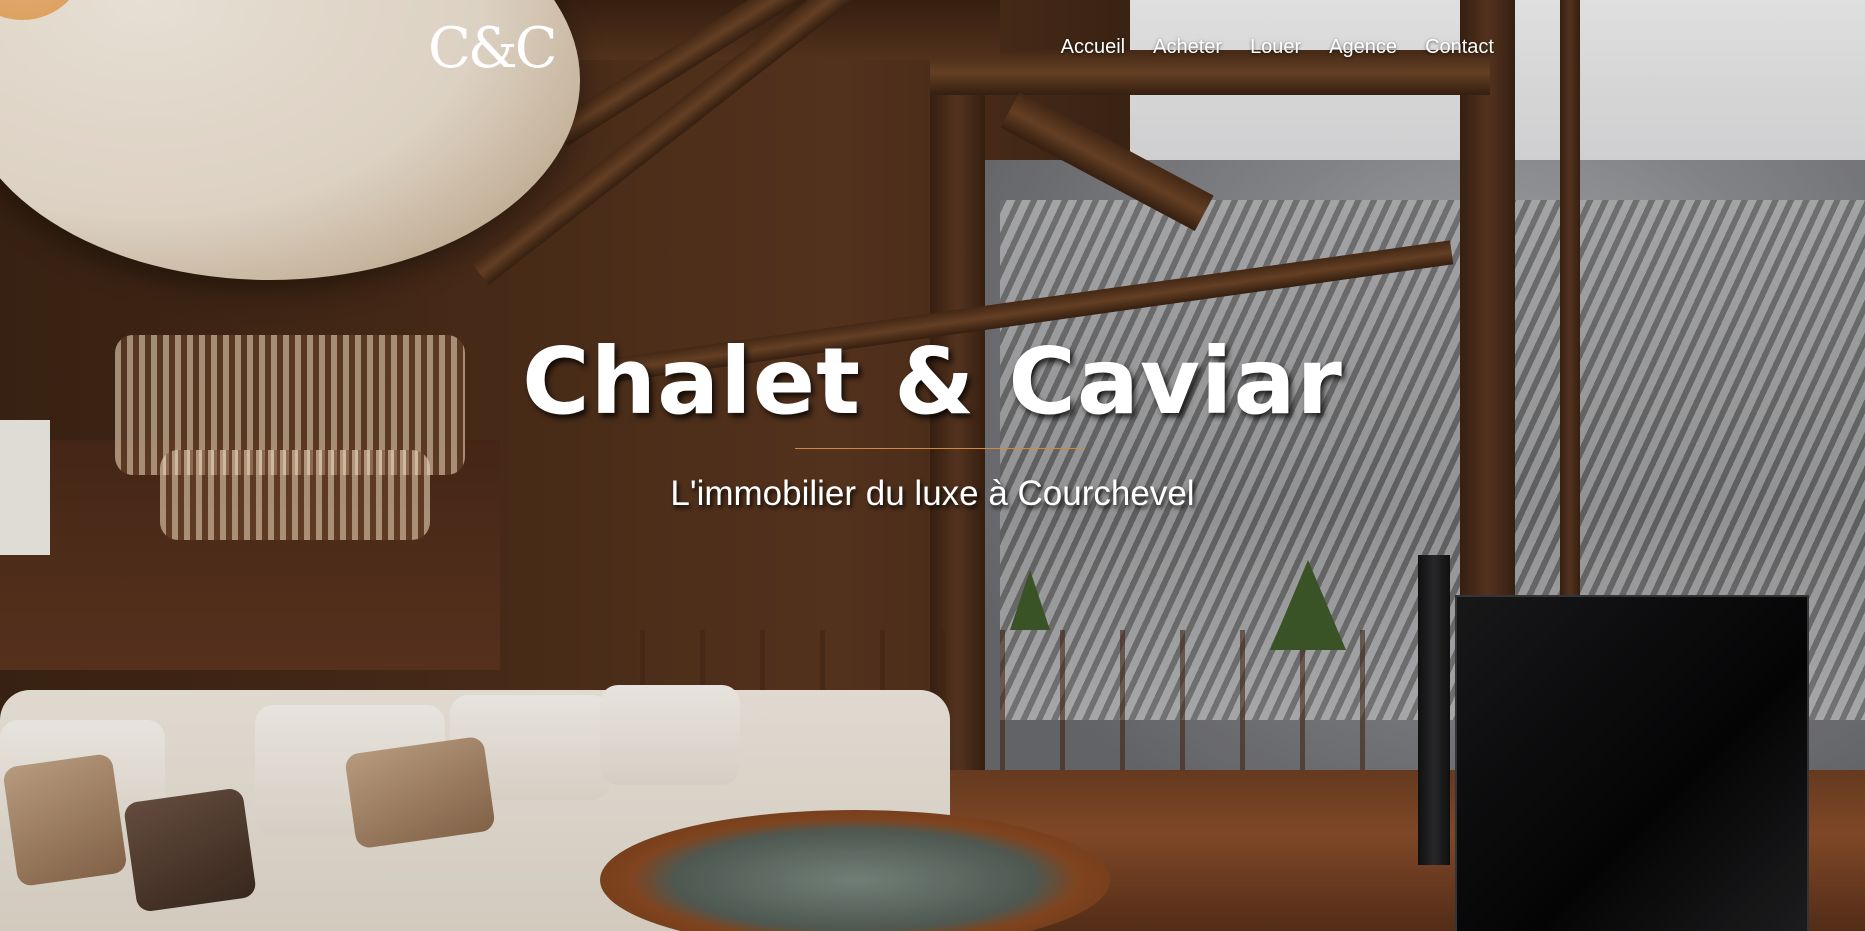 The image size is (1865, 931). Describe the element at coordinates (1459, 47) in the screenshot. I see `nav-item-contact: Contact` at that location.